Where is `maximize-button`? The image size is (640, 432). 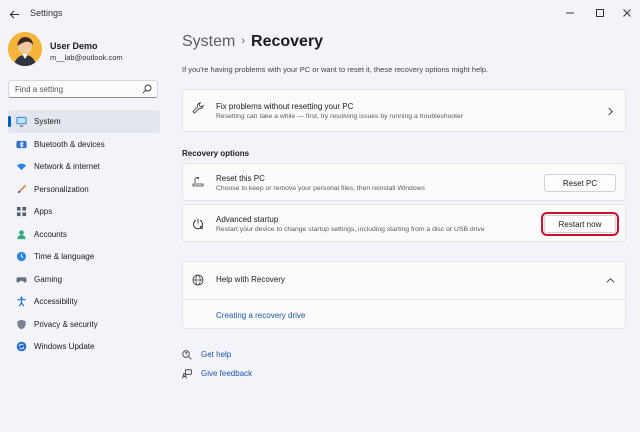 maximize-button is located at coordinates (600, 13).